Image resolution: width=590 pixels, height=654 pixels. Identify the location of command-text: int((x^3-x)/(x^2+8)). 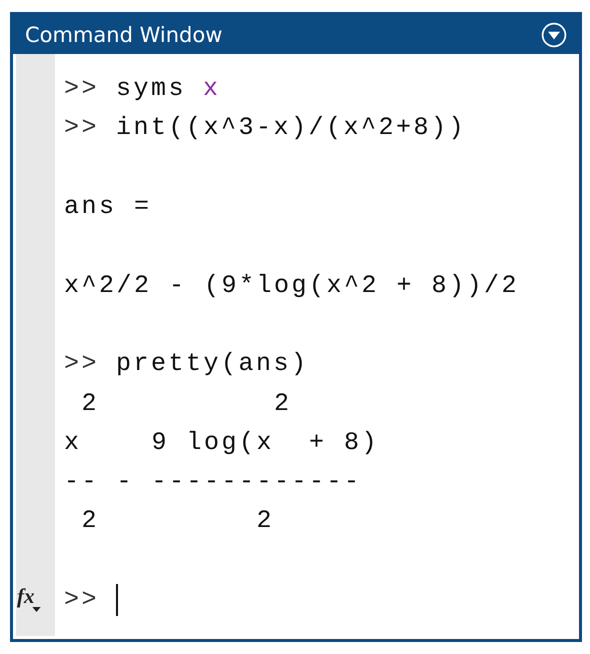
(291, 127).